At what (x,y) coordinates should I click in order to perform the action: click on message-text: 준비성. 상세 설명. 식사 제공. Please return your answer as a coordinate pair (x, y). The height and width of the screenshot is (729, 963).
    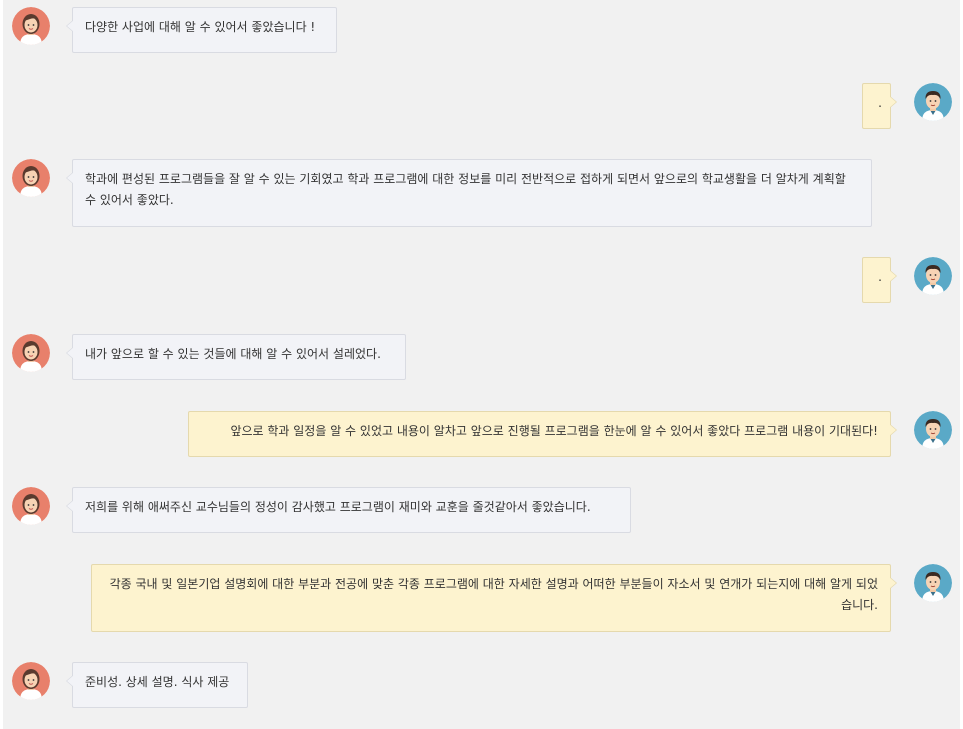
    Looking at the image, I should click on (157, 682).